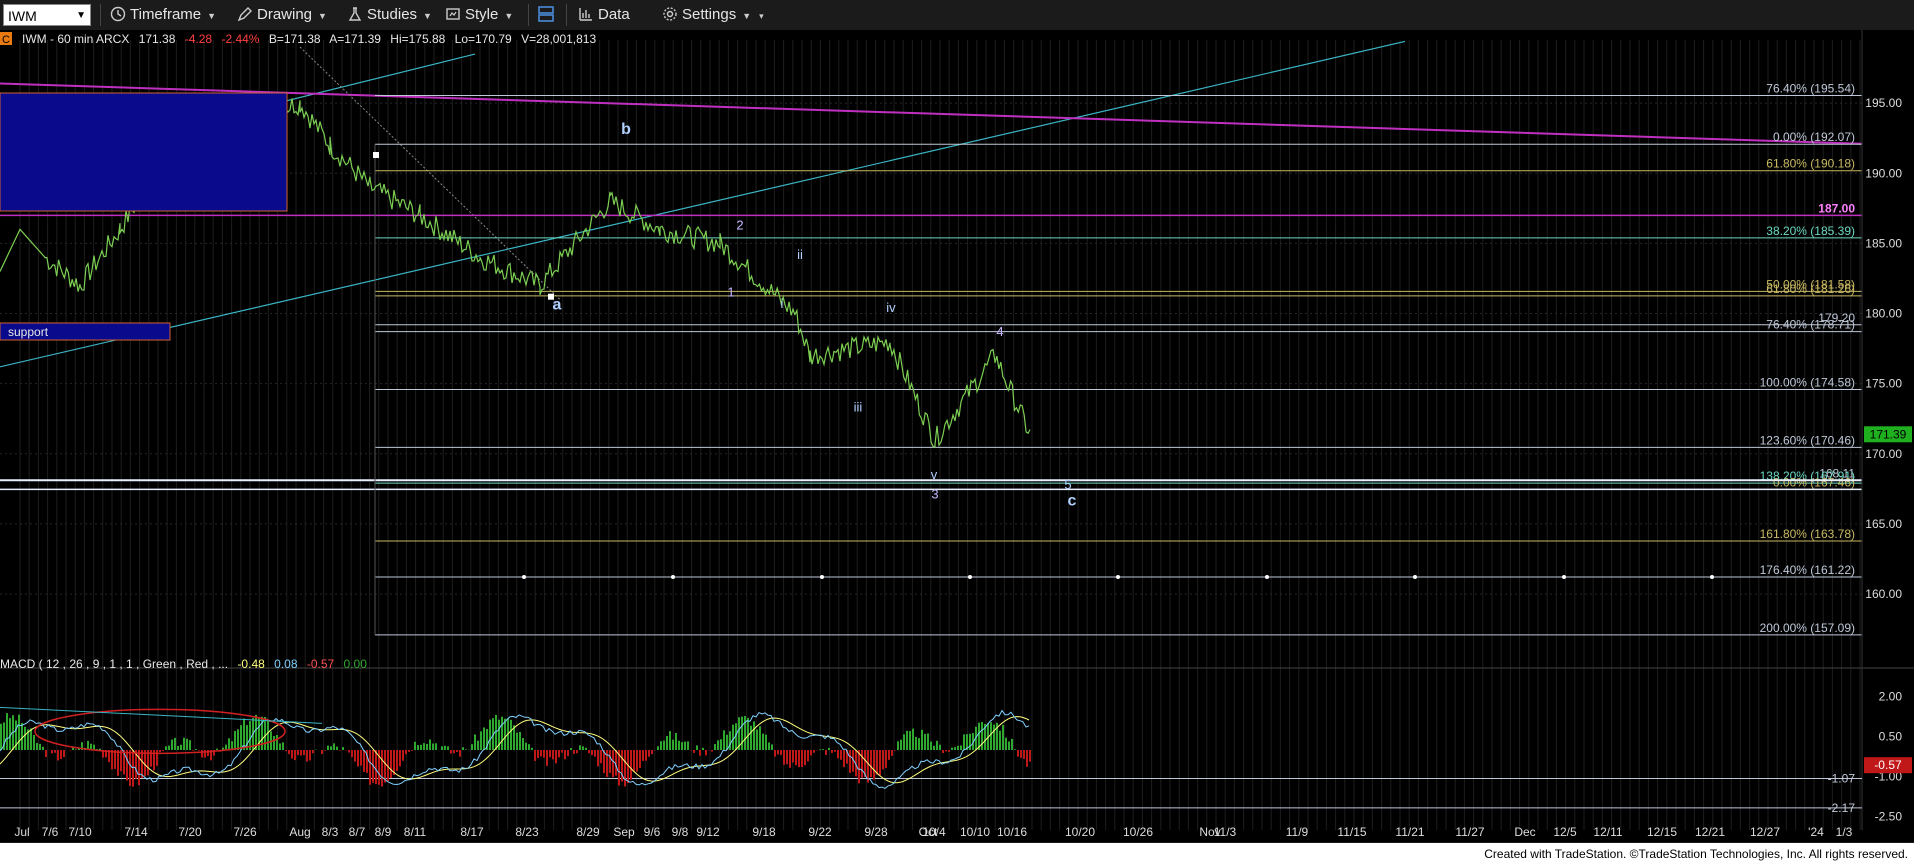 This screenshot has height=865, width=1914. Describe the element at coordinates (240, 39) in the screenshot. I see `pct-change: -2.44%` at that location.